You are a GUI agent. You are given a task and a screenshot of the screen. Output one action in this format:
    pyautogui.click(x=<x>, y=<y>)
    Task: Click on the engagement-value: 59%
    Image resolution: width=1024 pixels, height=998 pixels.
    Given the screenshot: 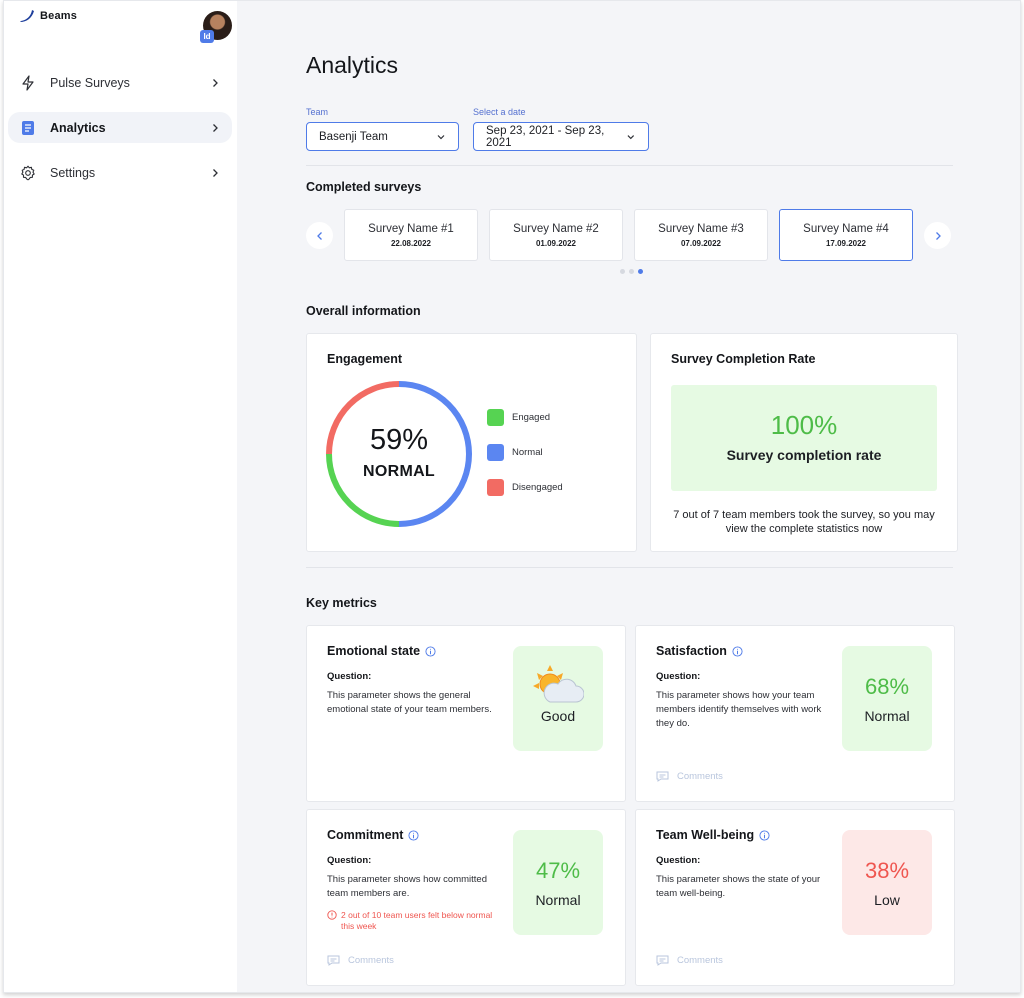 What is the action you would take?
    pyautogui.click(x=399, y=440)
    